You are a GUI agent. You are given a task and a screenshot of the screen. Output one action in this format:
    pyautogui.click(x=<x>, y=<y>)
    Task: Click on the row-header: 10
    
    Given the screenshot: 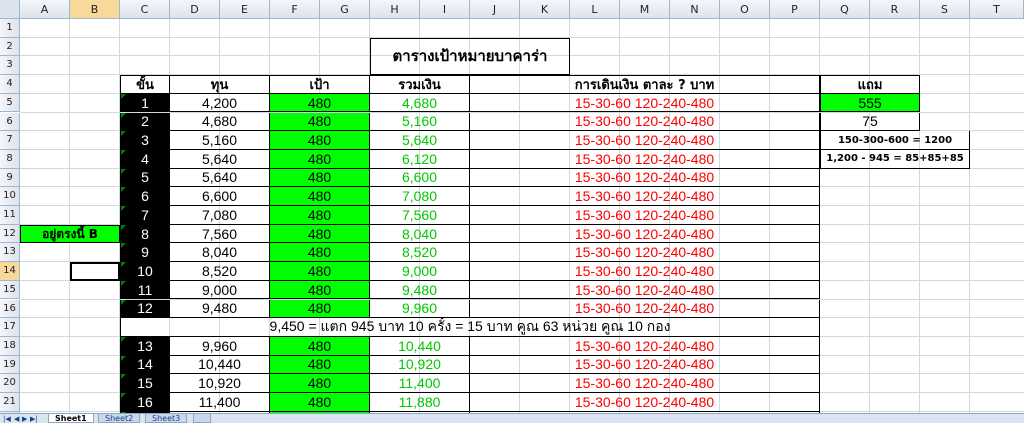 What is the action you would take?
    pyautogui.click(x=10, y=196)
    